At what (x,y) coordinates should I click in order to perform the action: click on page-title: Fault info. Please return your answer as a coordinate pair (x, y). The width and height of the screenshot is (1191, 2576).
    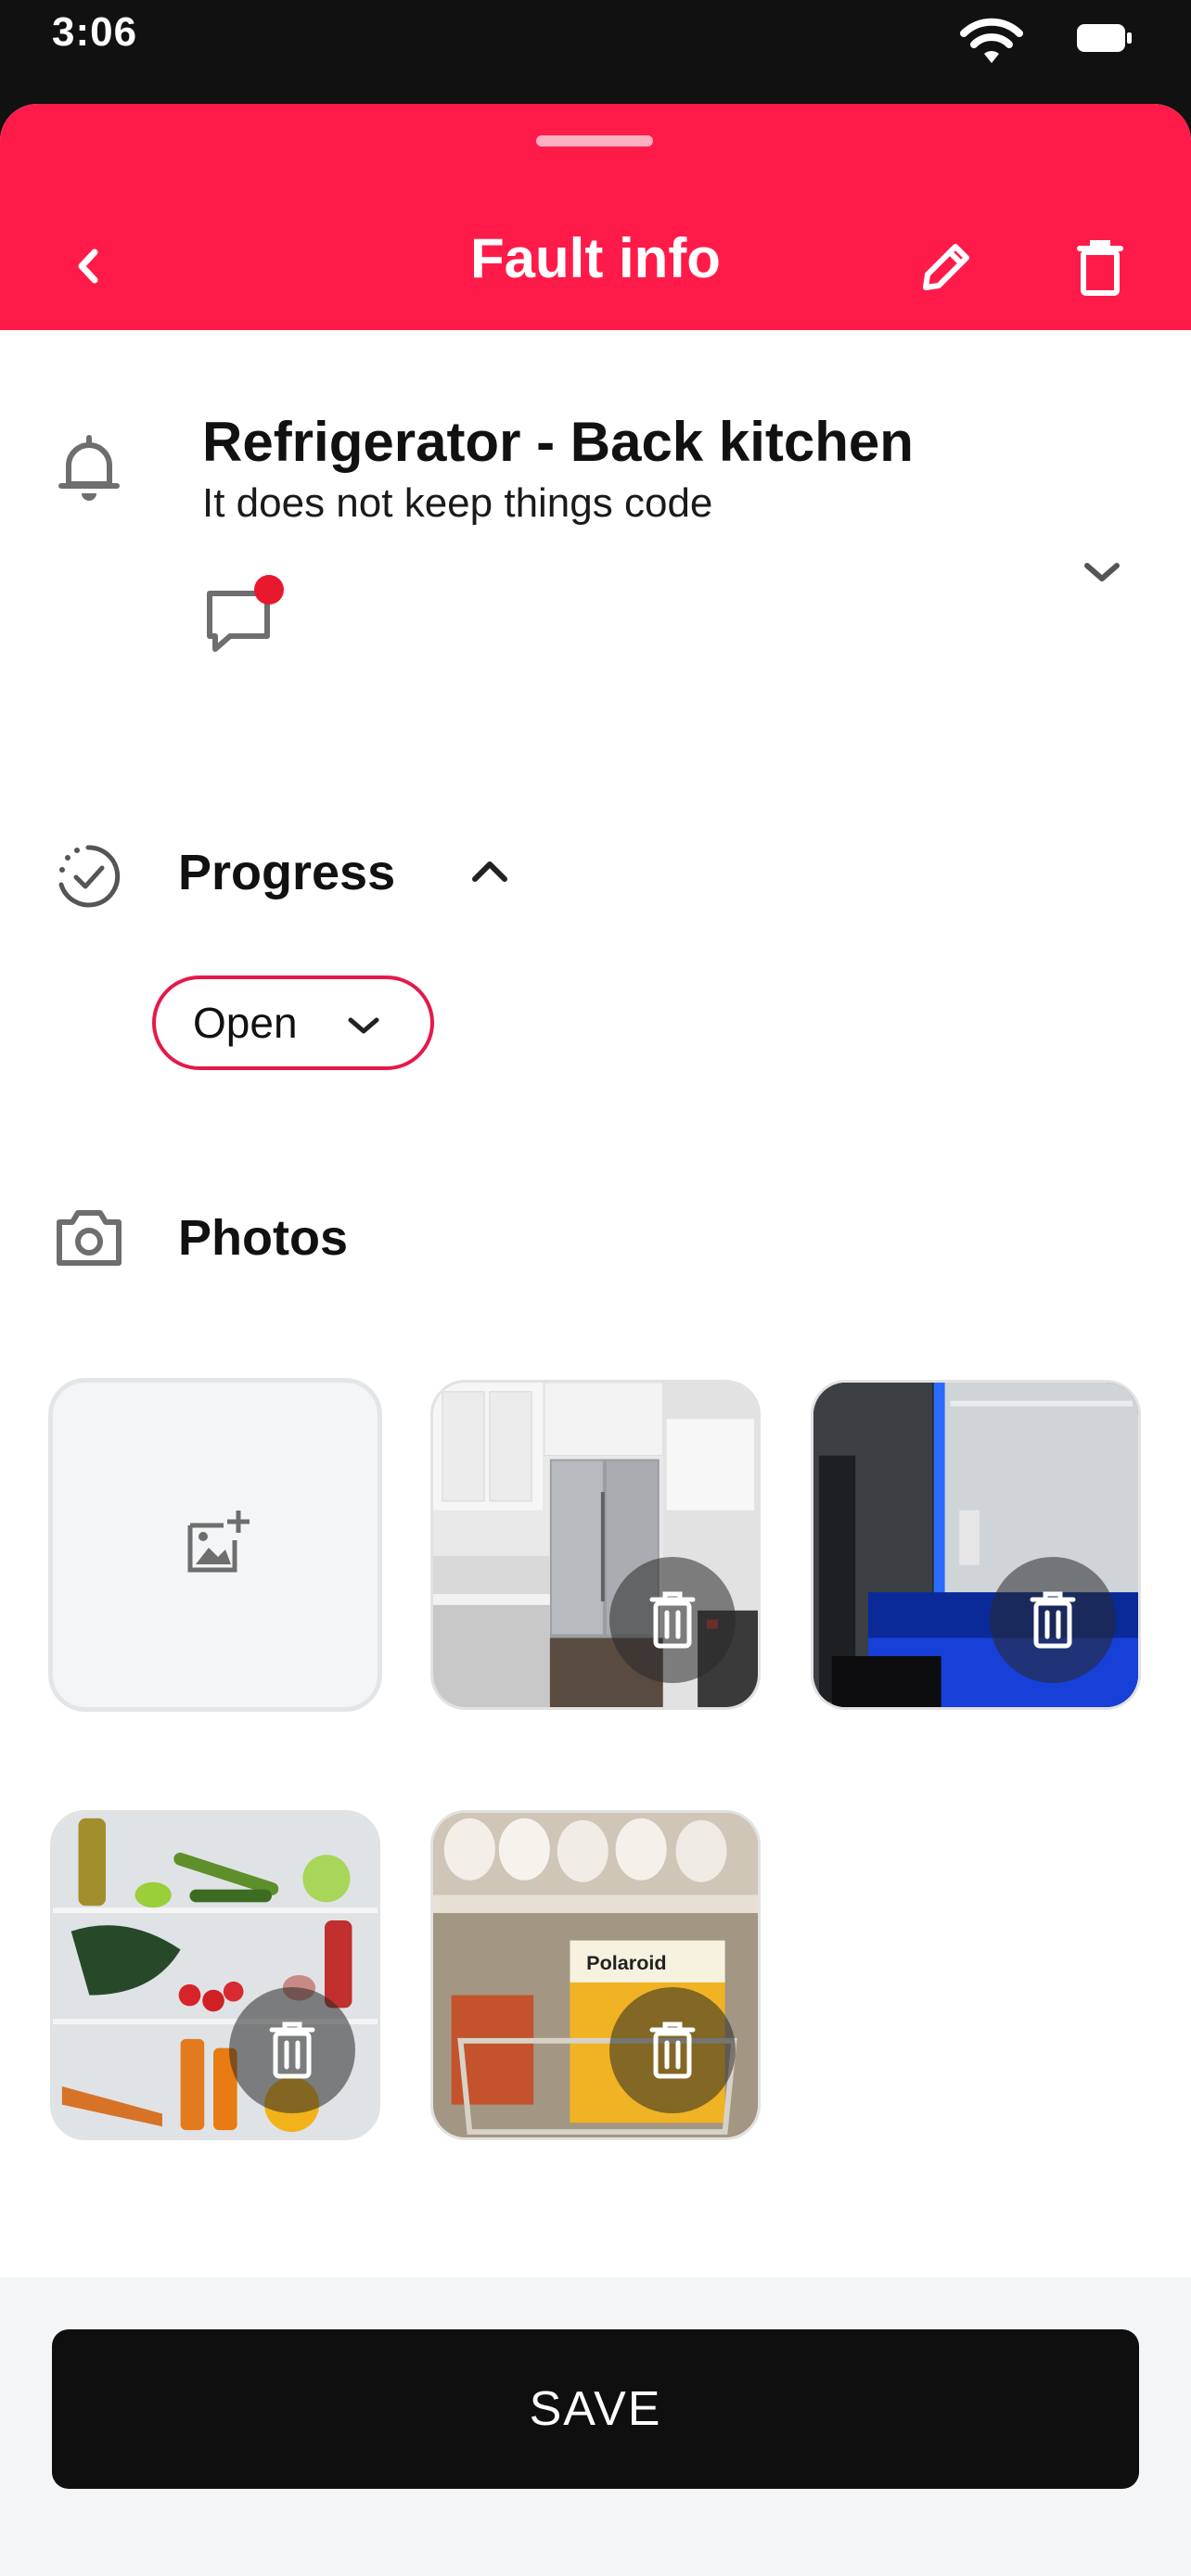
    Looking at the image, I should click on (595, 258).